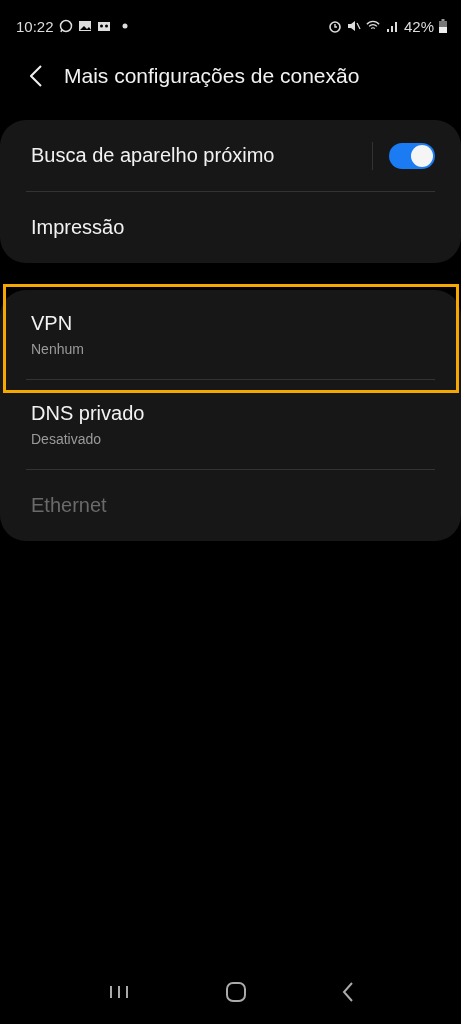  What do you see at coordinates (124, 26) in the screenshot?
I see `dot-icon` at bounding box center [124, 26].